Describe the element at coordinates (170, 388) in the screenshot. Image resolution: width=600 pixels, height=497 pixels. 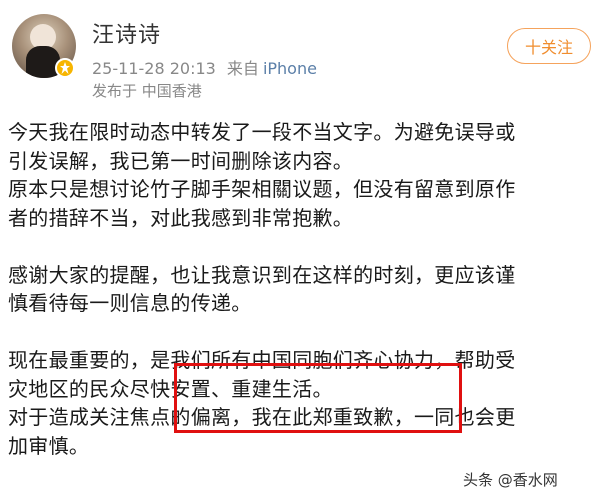
I see `post-line: 灾地区的民众尽快安置、重建生活。` at that location.